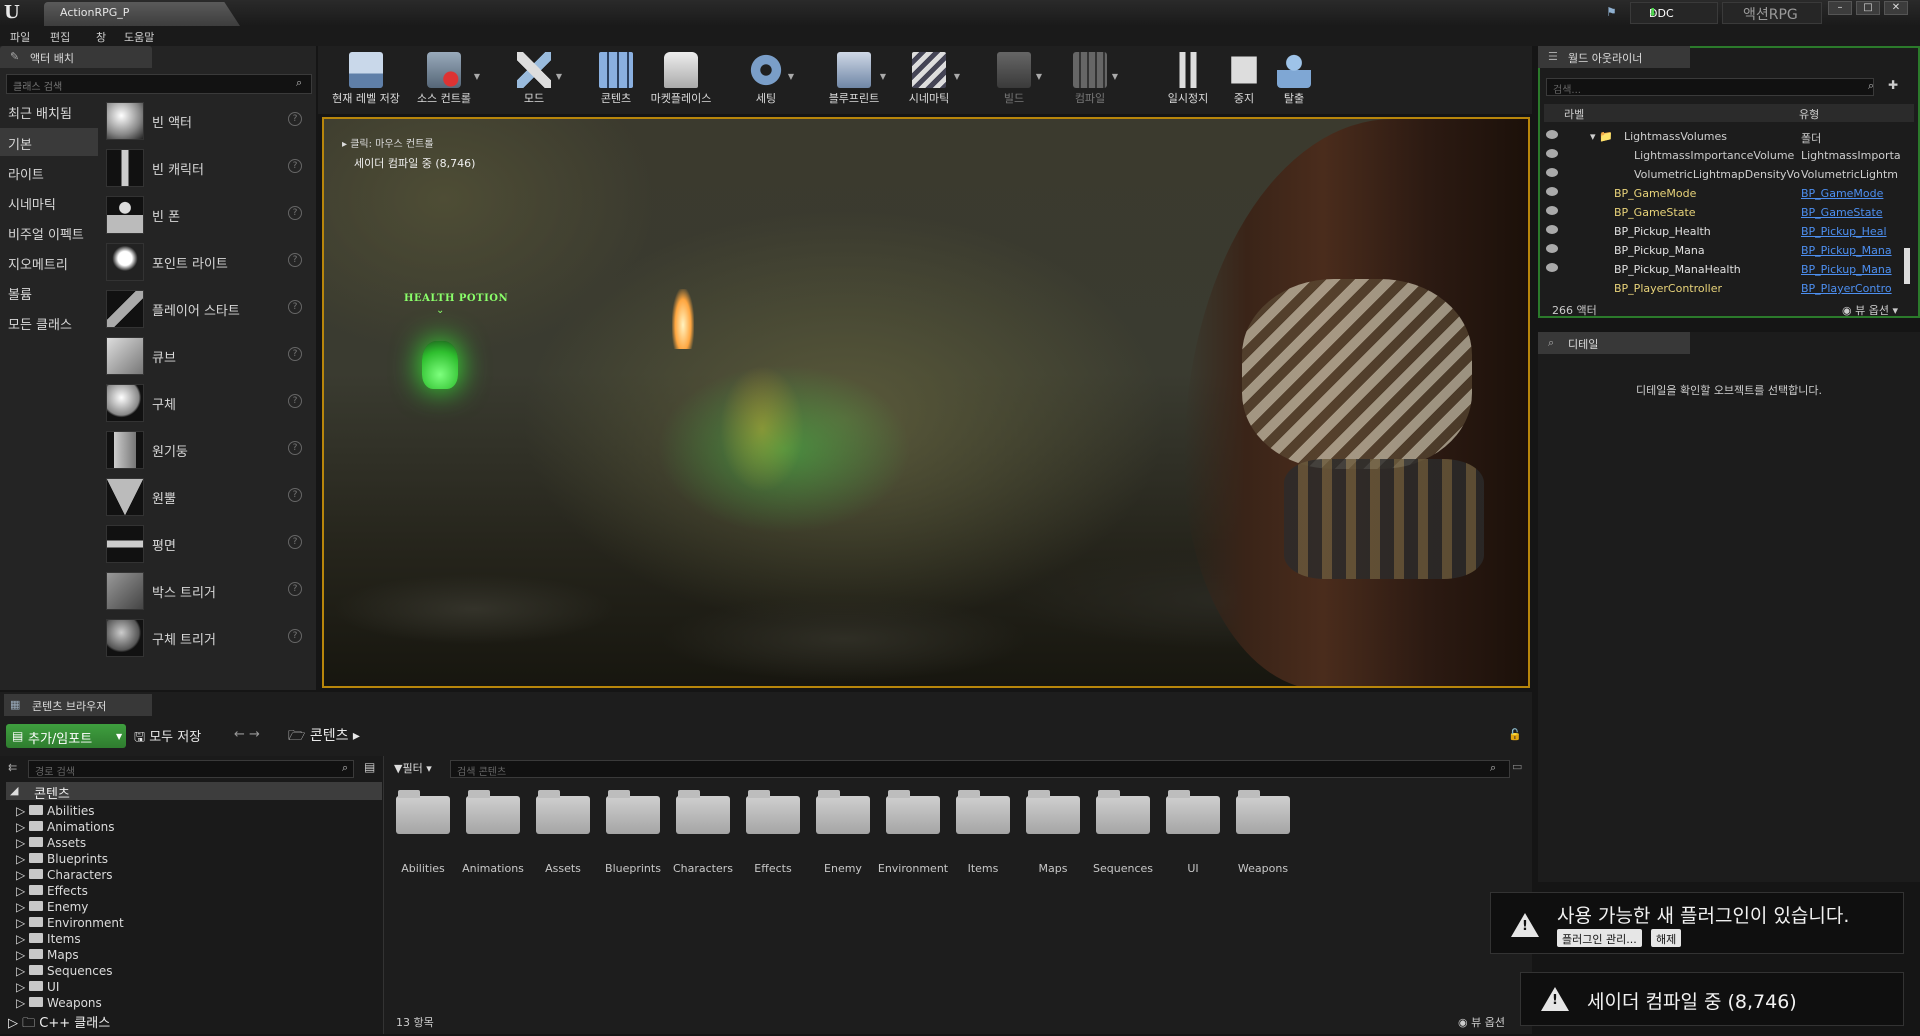  I want to click on place-item-point-light: 포인트 라이트?, so click(206, 262).